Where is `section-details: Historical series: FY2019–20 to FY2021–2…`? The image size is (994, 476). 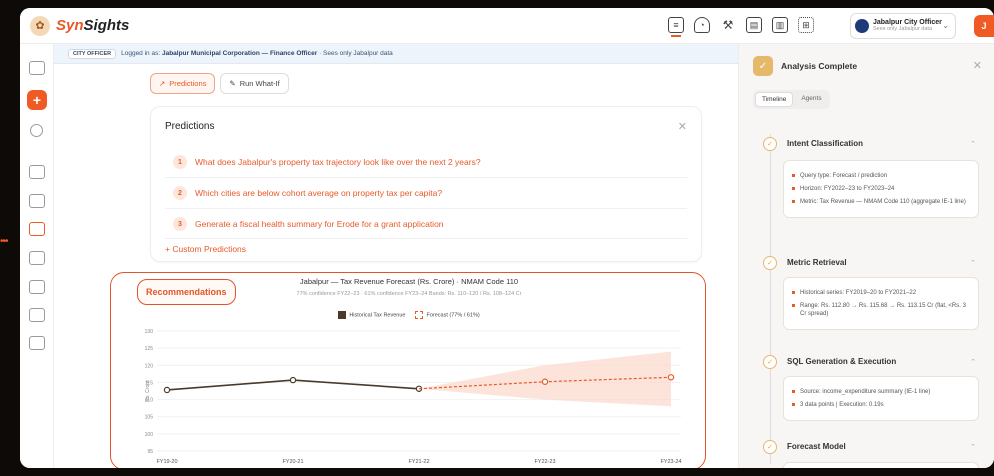 section-details: Historical series: FY2019–20 to FY2021–2… is located at coordinates (881, 304).